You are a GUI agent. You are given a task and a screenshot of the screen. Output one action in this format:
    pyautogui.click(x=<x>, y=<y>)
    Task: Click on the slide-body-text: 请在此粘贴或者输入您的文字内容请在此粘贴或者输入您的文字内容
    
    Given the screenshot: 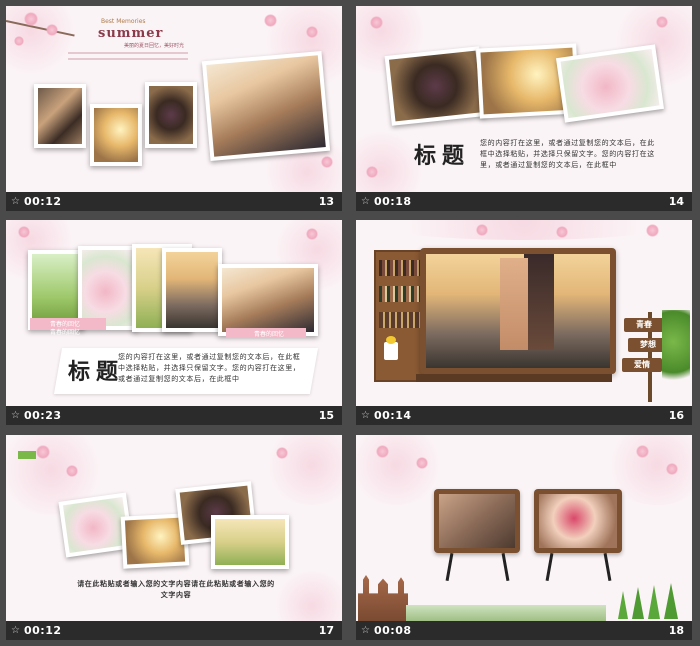 What is the action you would take?
    pyautogui.click(x=176, y=589)
    